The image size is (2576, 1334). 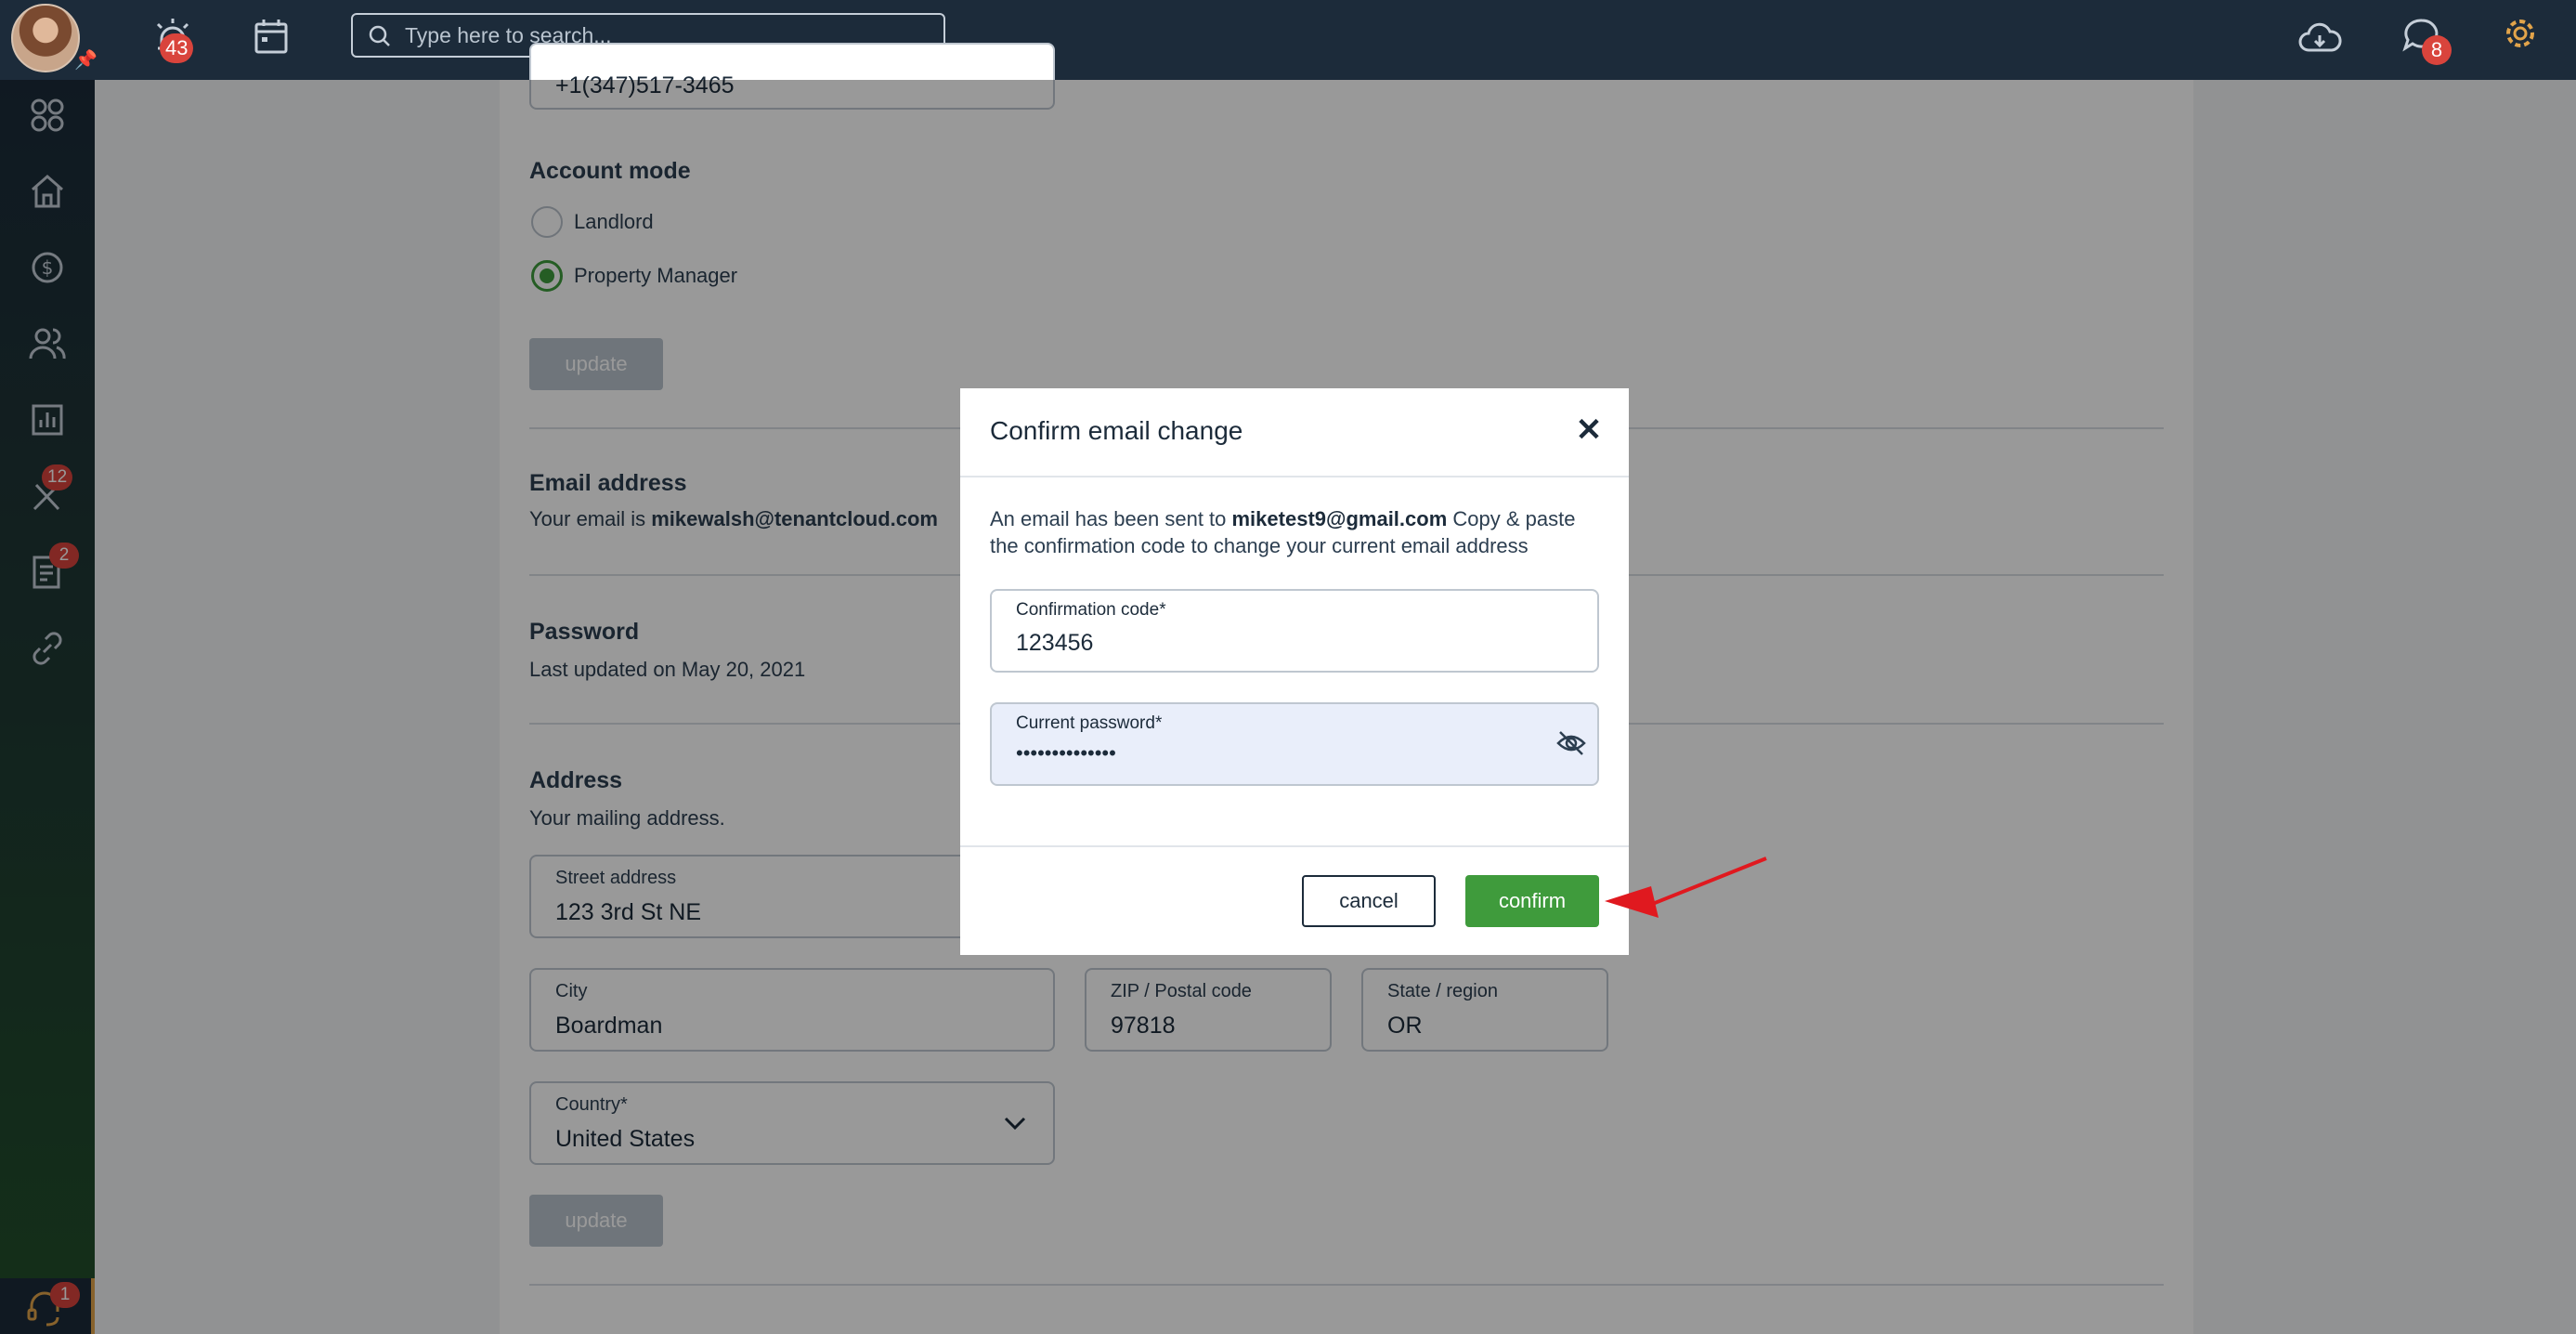 What do you see at coordinates (1339, 518) in the screenshot?
I see `modal-message-email: miketest9@gmail.com` at bounding box center [1339, 518].